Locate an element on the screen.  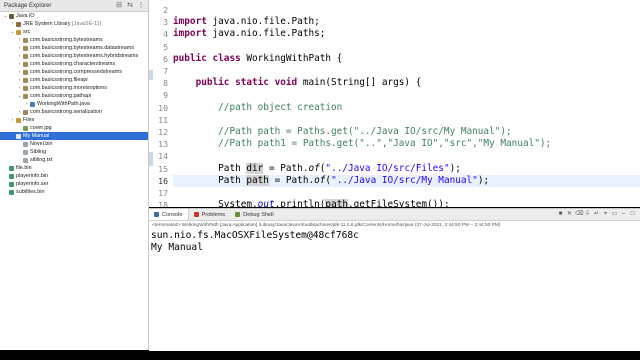
remove-launch-icon: ✕ is located at coordinates (569, 214).